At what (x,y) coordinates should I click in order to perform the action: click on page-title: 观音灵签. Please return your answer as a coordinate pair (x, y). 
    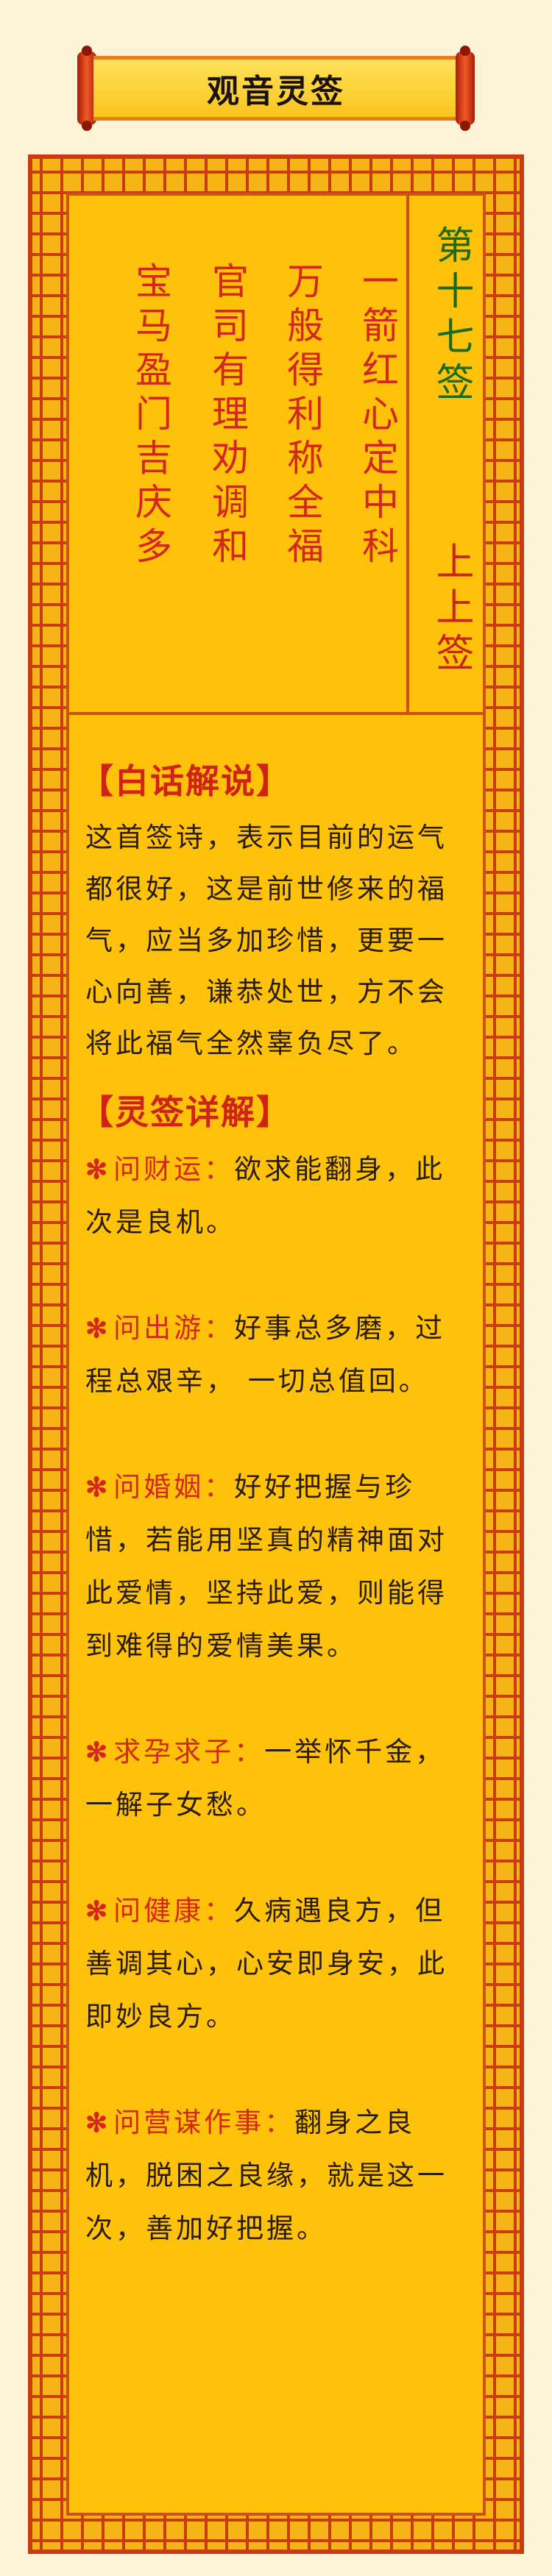
    Looking at the image, I should click on (276, 91).